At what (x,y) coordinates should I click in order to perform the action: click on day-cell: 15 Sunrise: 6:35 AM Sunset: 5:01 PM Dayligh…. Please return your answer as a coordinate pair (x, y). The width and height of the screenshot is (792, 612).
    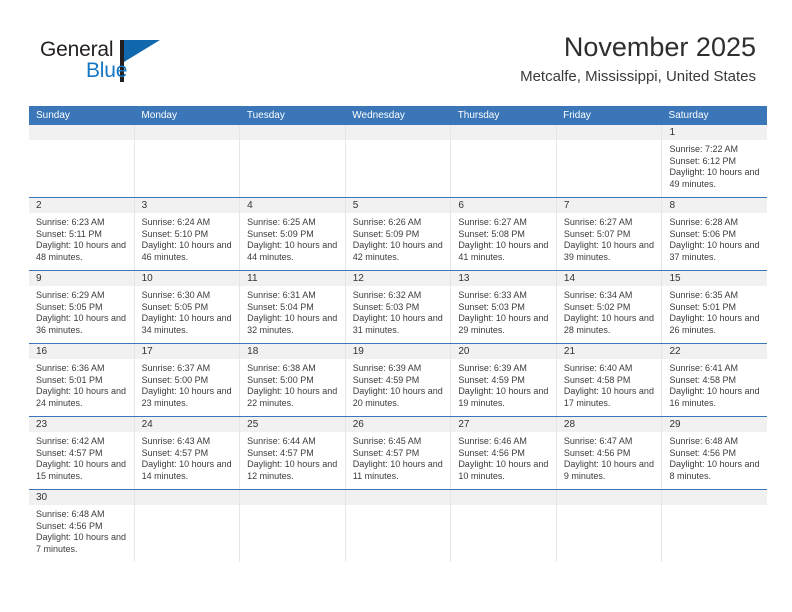
    Looking at the image, I should click on (715, 307).